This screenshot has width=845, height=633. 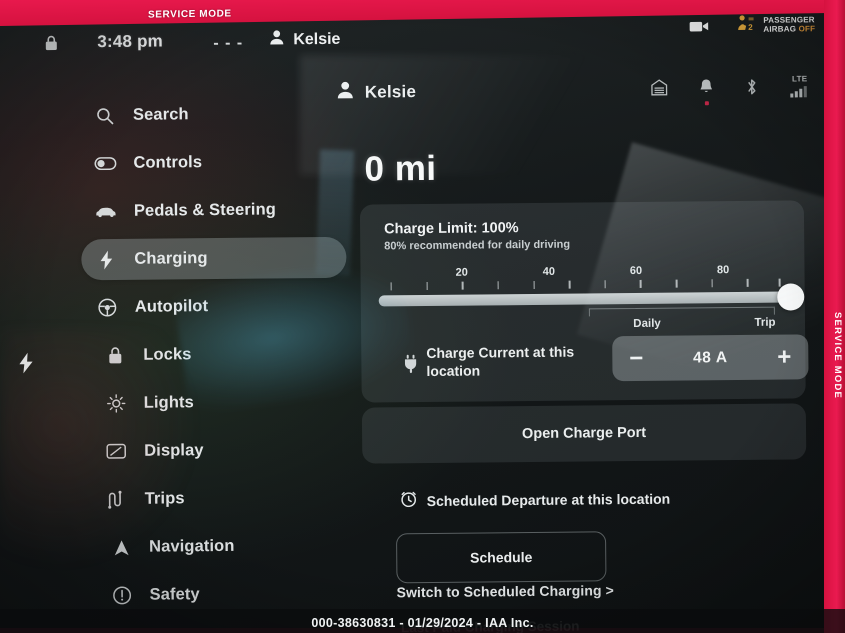 I want to click on person-icon, so click(x=276, y=39).